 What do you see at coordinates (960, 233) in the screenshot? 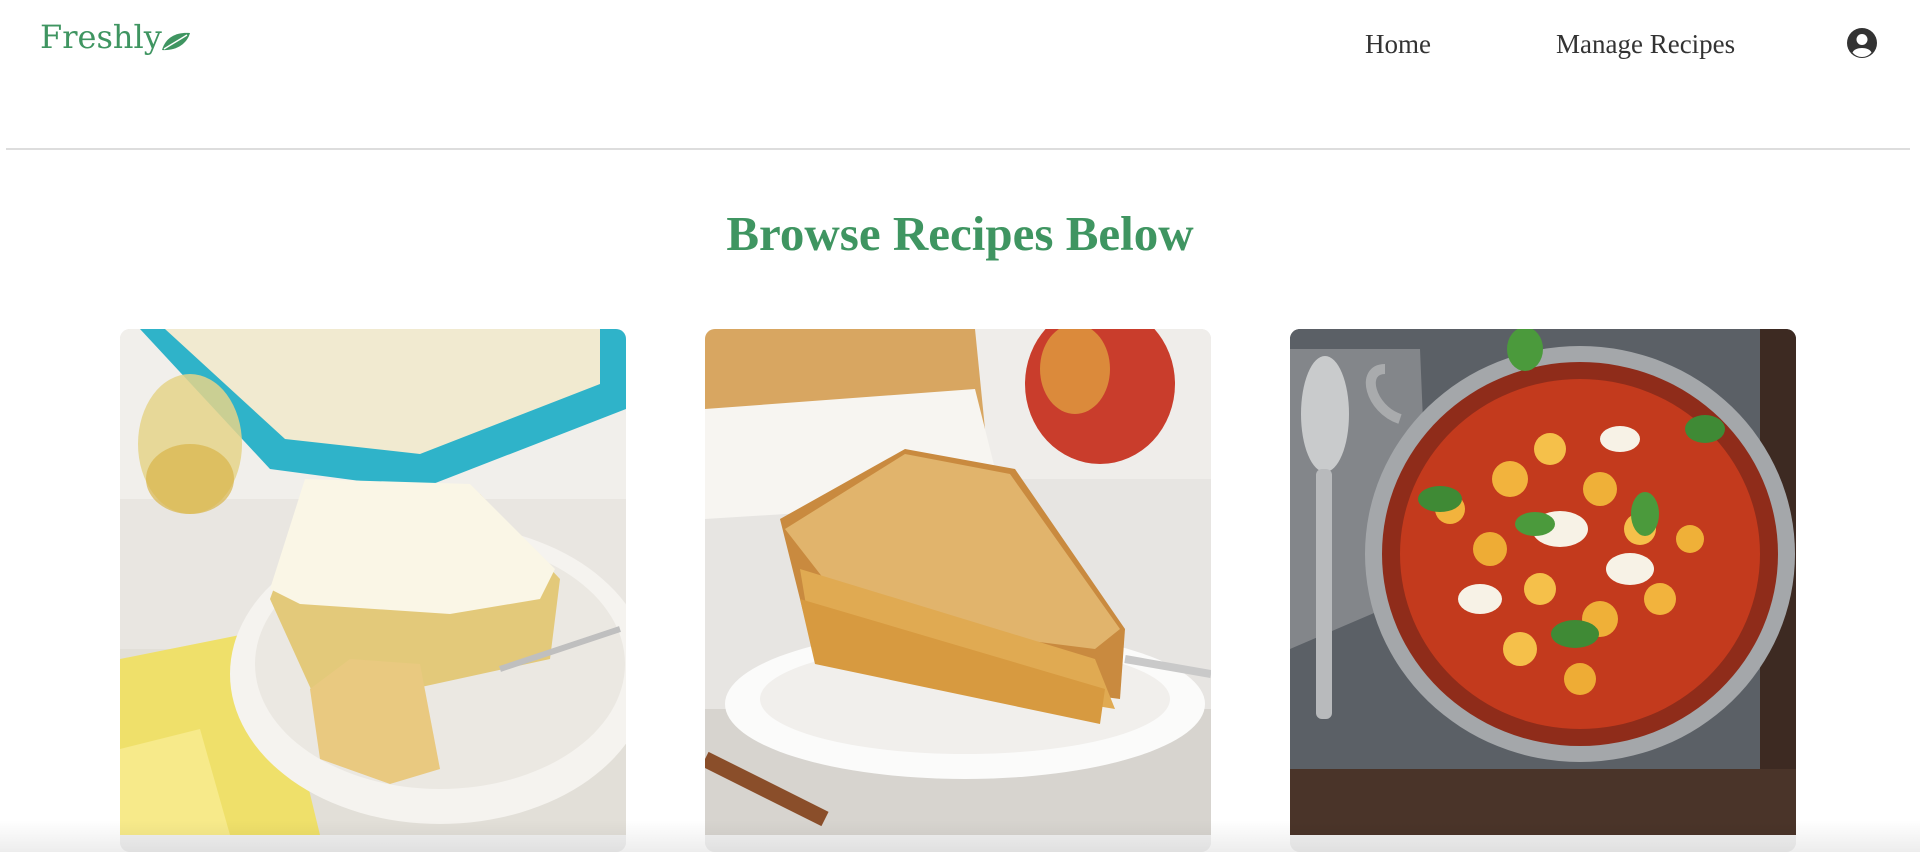
I see `page-heading: Browse Recipes Below` at bounding box center [960, 233].